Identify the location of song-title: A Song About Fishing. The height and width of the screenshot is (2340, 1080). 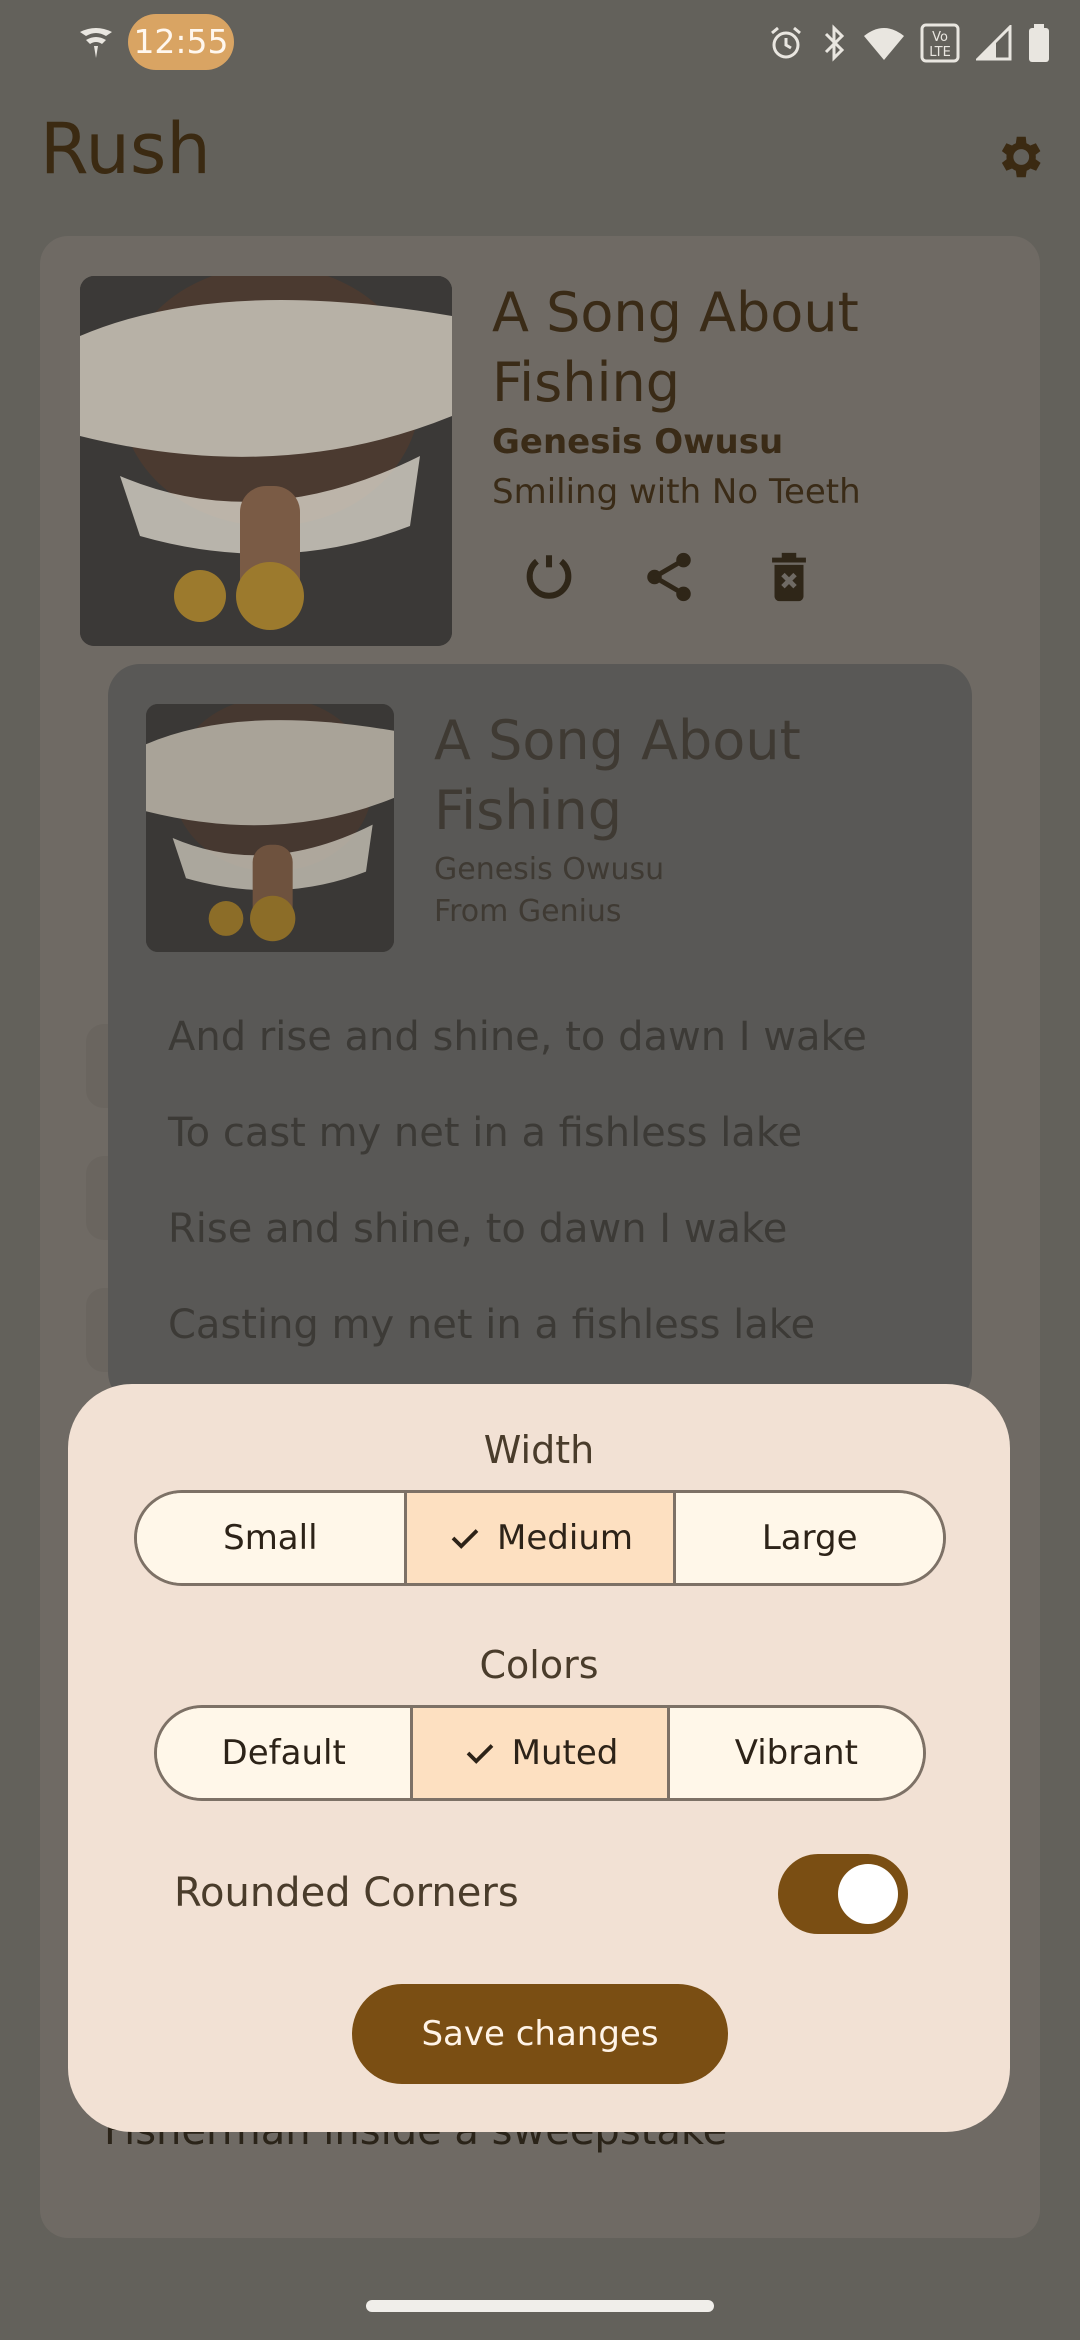
(675, 347).